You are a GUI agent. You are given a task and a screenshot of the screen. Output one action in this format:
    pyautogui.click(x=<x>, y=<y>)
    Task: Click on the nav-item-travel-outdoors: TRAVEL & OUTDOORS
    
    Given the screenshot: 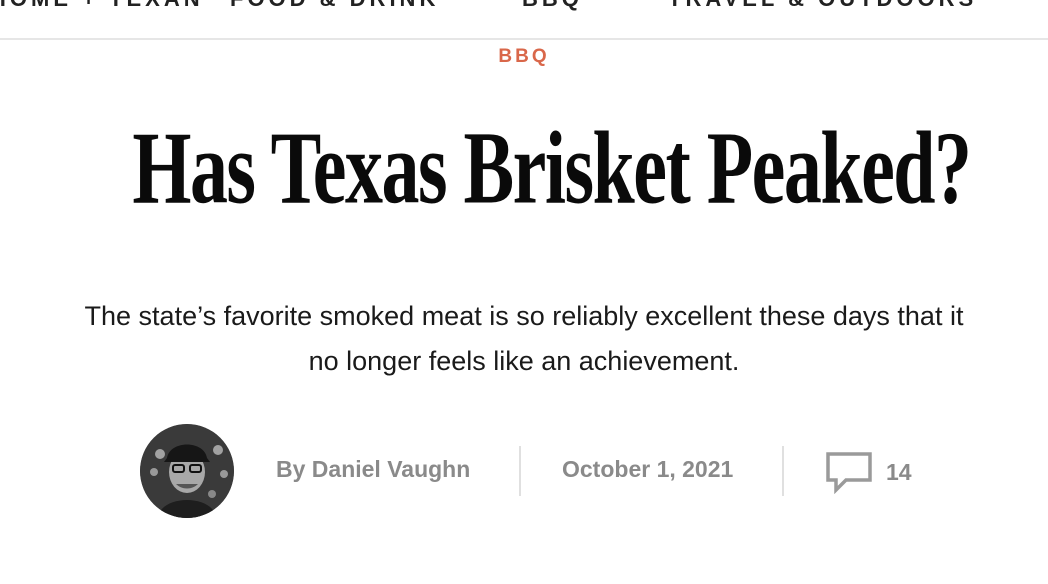 What is the action you would take?
    pyautogui.click(x=822, y=6)
    